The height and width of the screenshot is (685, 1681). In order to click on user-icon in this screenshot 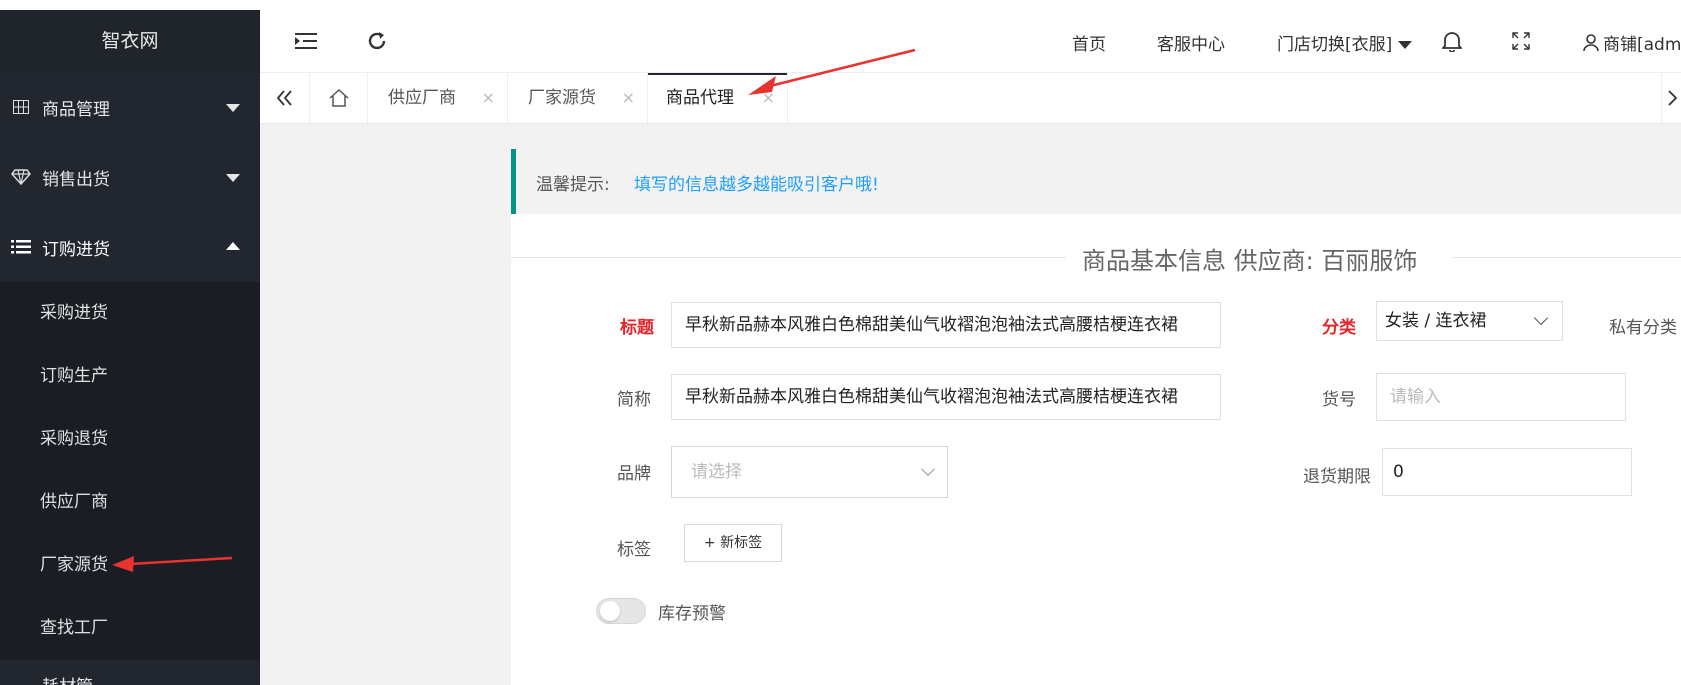, I will do `click(1591, 43)`.